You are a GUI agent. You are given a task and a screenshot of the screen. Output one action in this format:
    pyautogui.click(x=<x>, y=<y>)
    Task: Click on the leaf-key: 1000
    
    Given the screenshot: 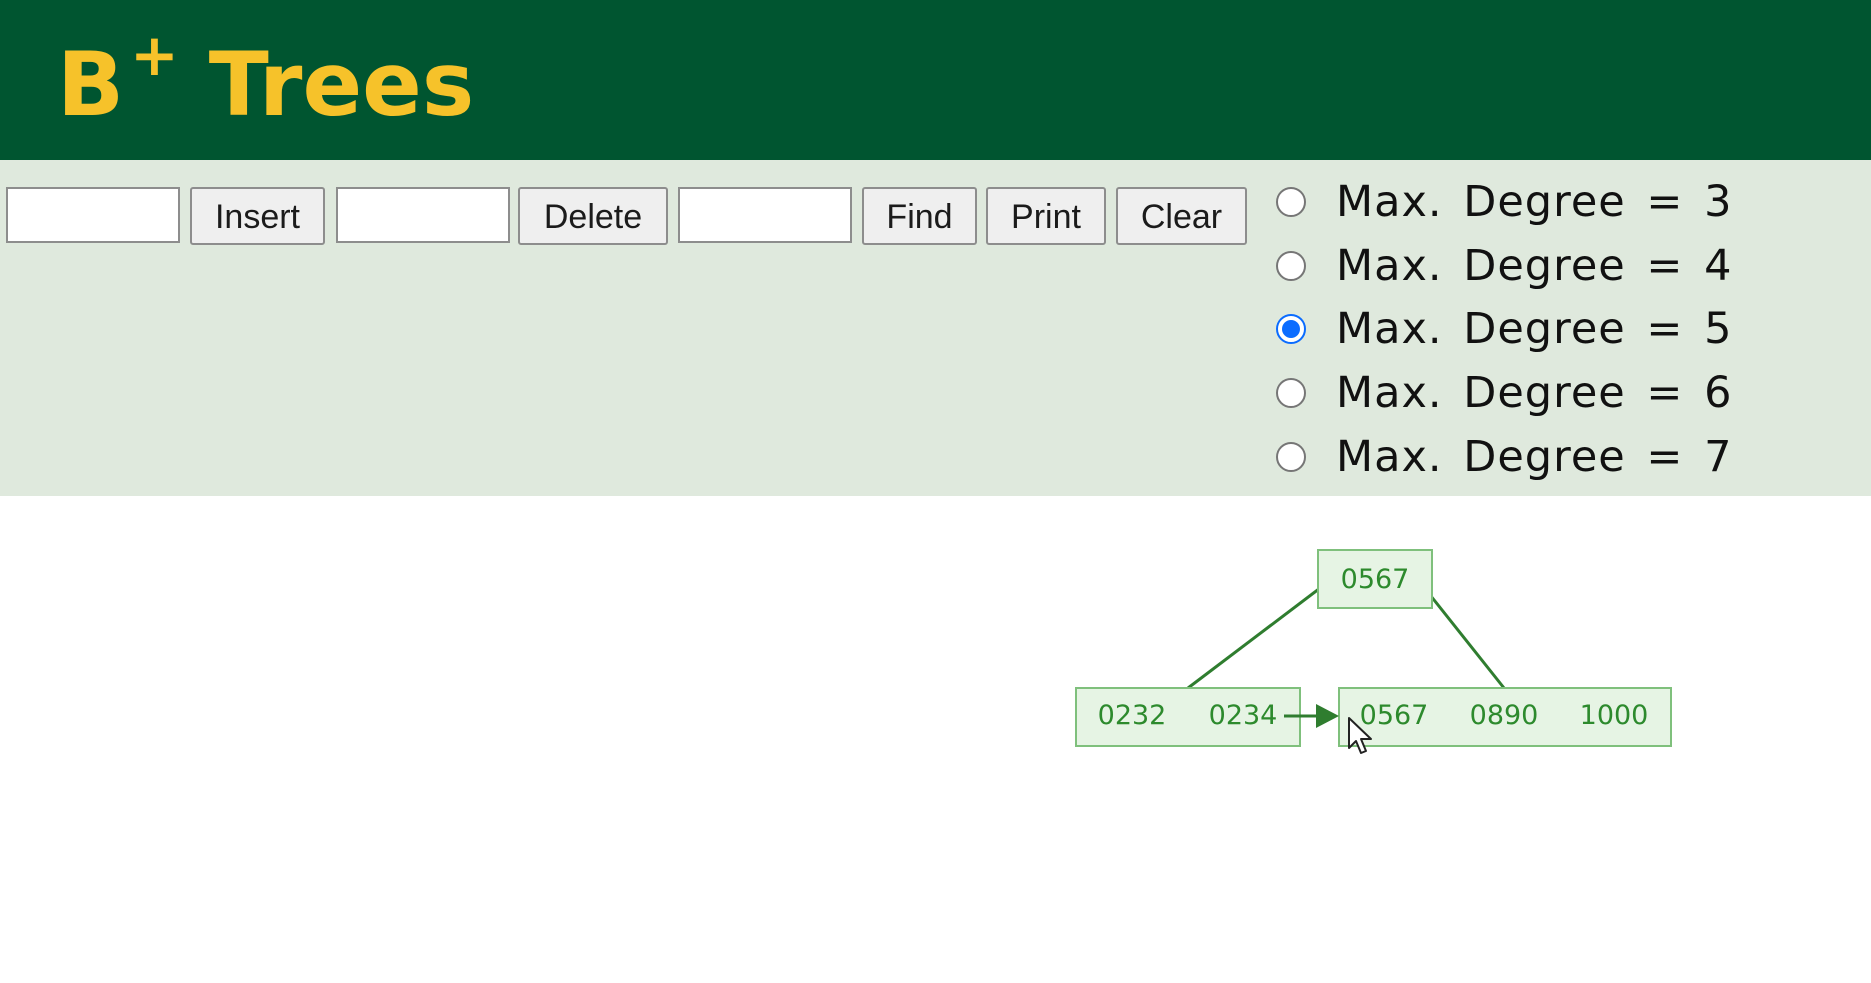 What is the action you would take?
    pyautogui.click(x=1614, y=715)
    